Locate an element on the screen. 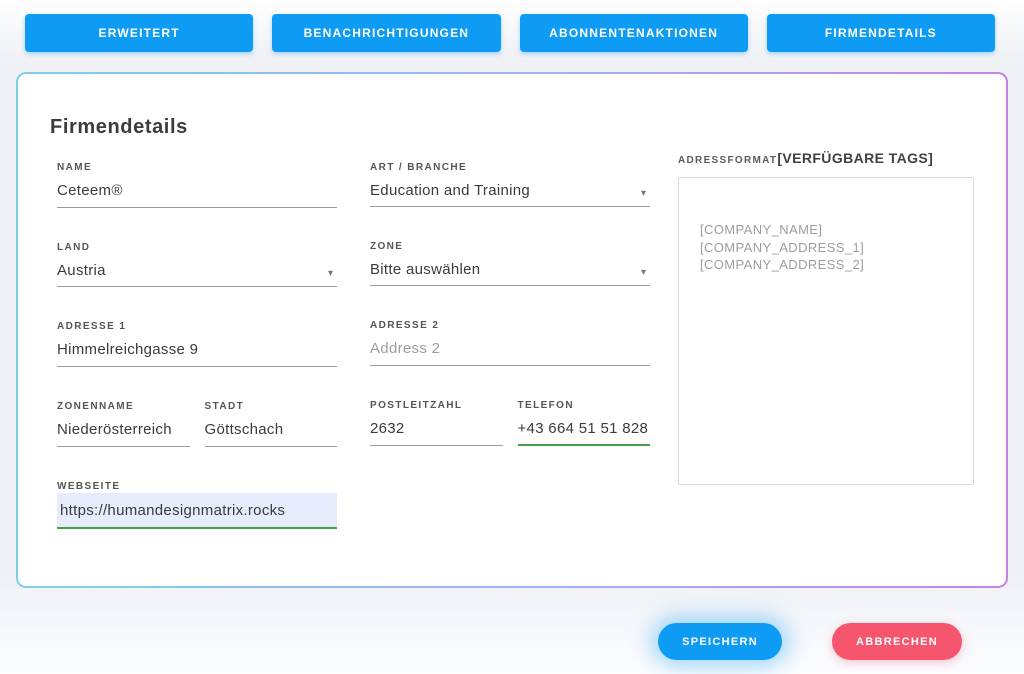 The image size is (1024, 674). field-zonename: ZONENNAME is located at coordinates (123, 424).